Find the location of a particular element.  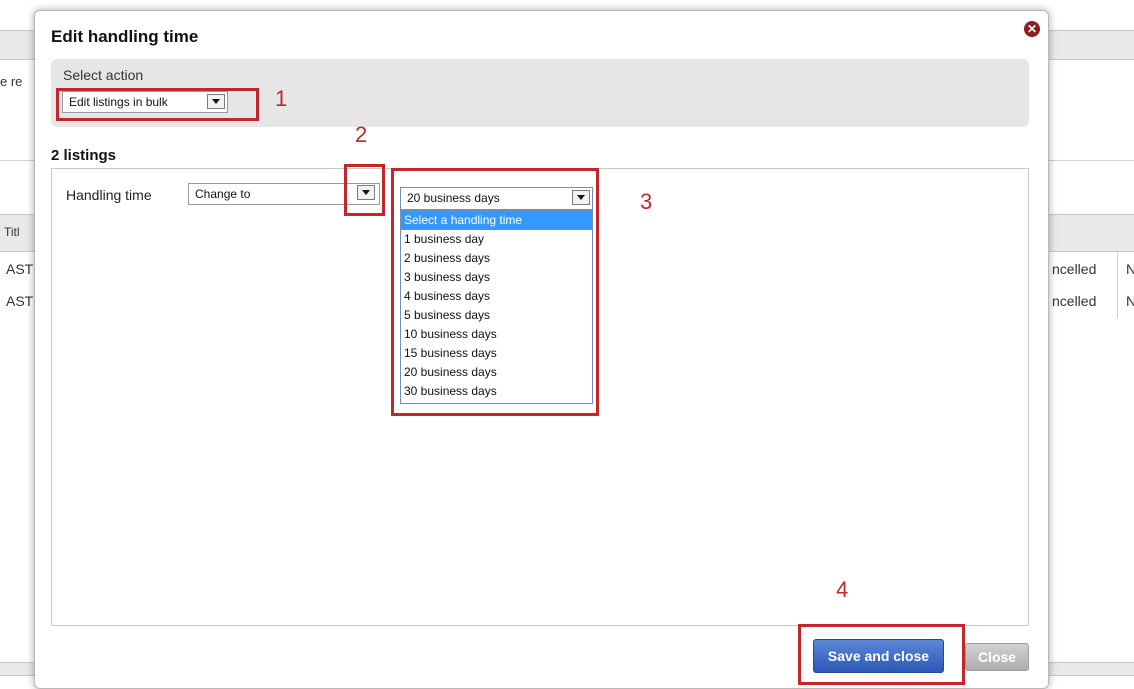

annotation-label-step-2: 2 is located at coordinates (361, 134).